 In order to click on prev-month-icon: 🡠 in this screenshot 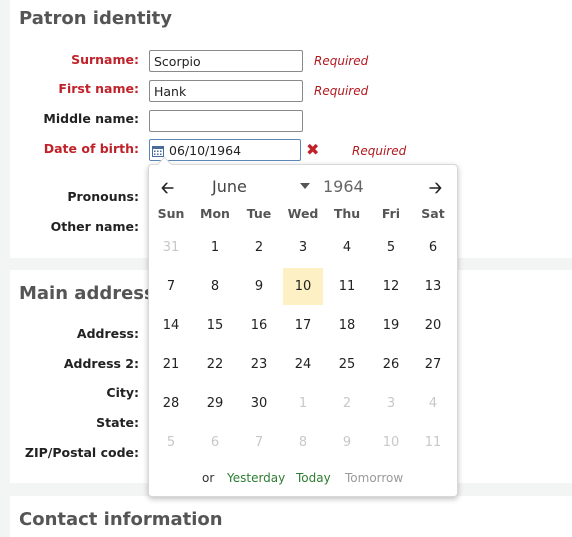, I will do `click(167, 190)`.